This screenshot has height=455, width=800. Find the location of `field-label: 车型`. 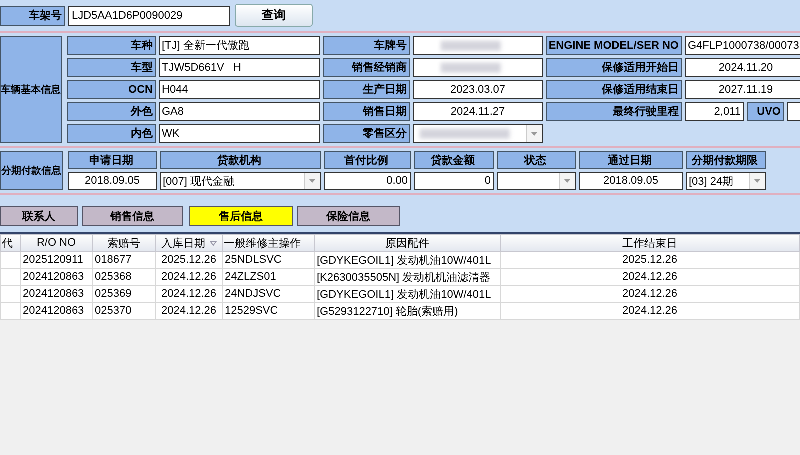

field-label: 车型 is located at coordinates (111, 67).